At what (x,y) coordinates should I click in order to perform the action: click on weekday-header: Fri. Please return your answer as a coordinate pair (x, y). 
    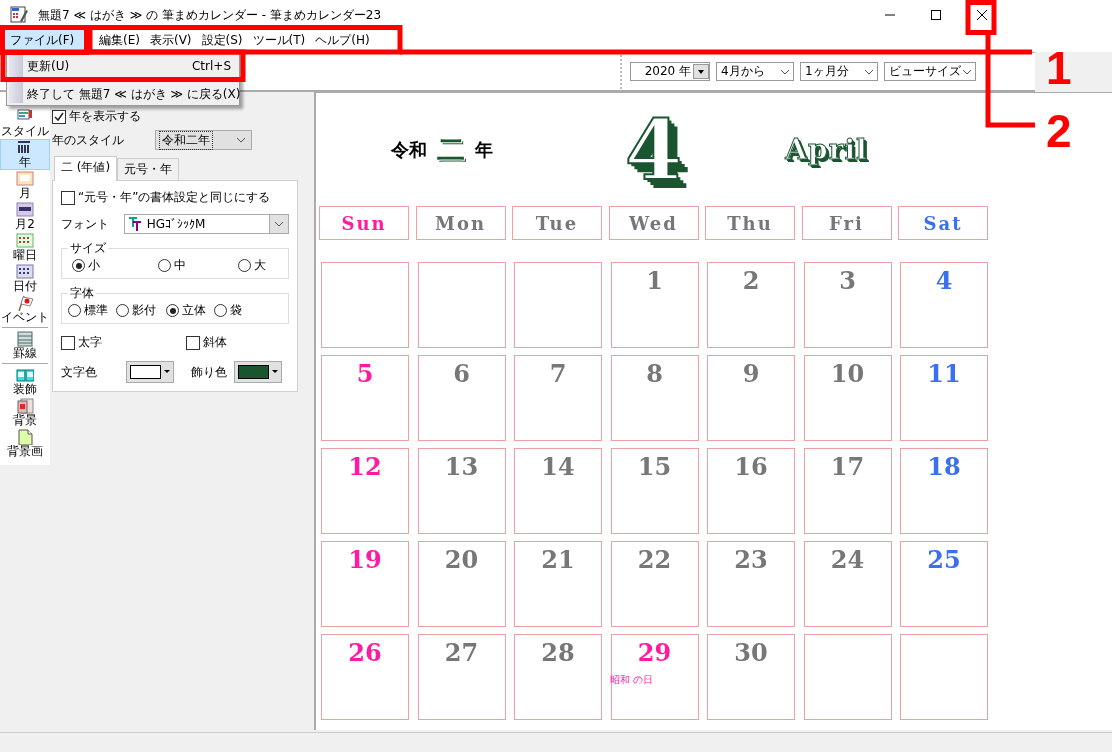
    Looking at the image, I should click on (846, 223).